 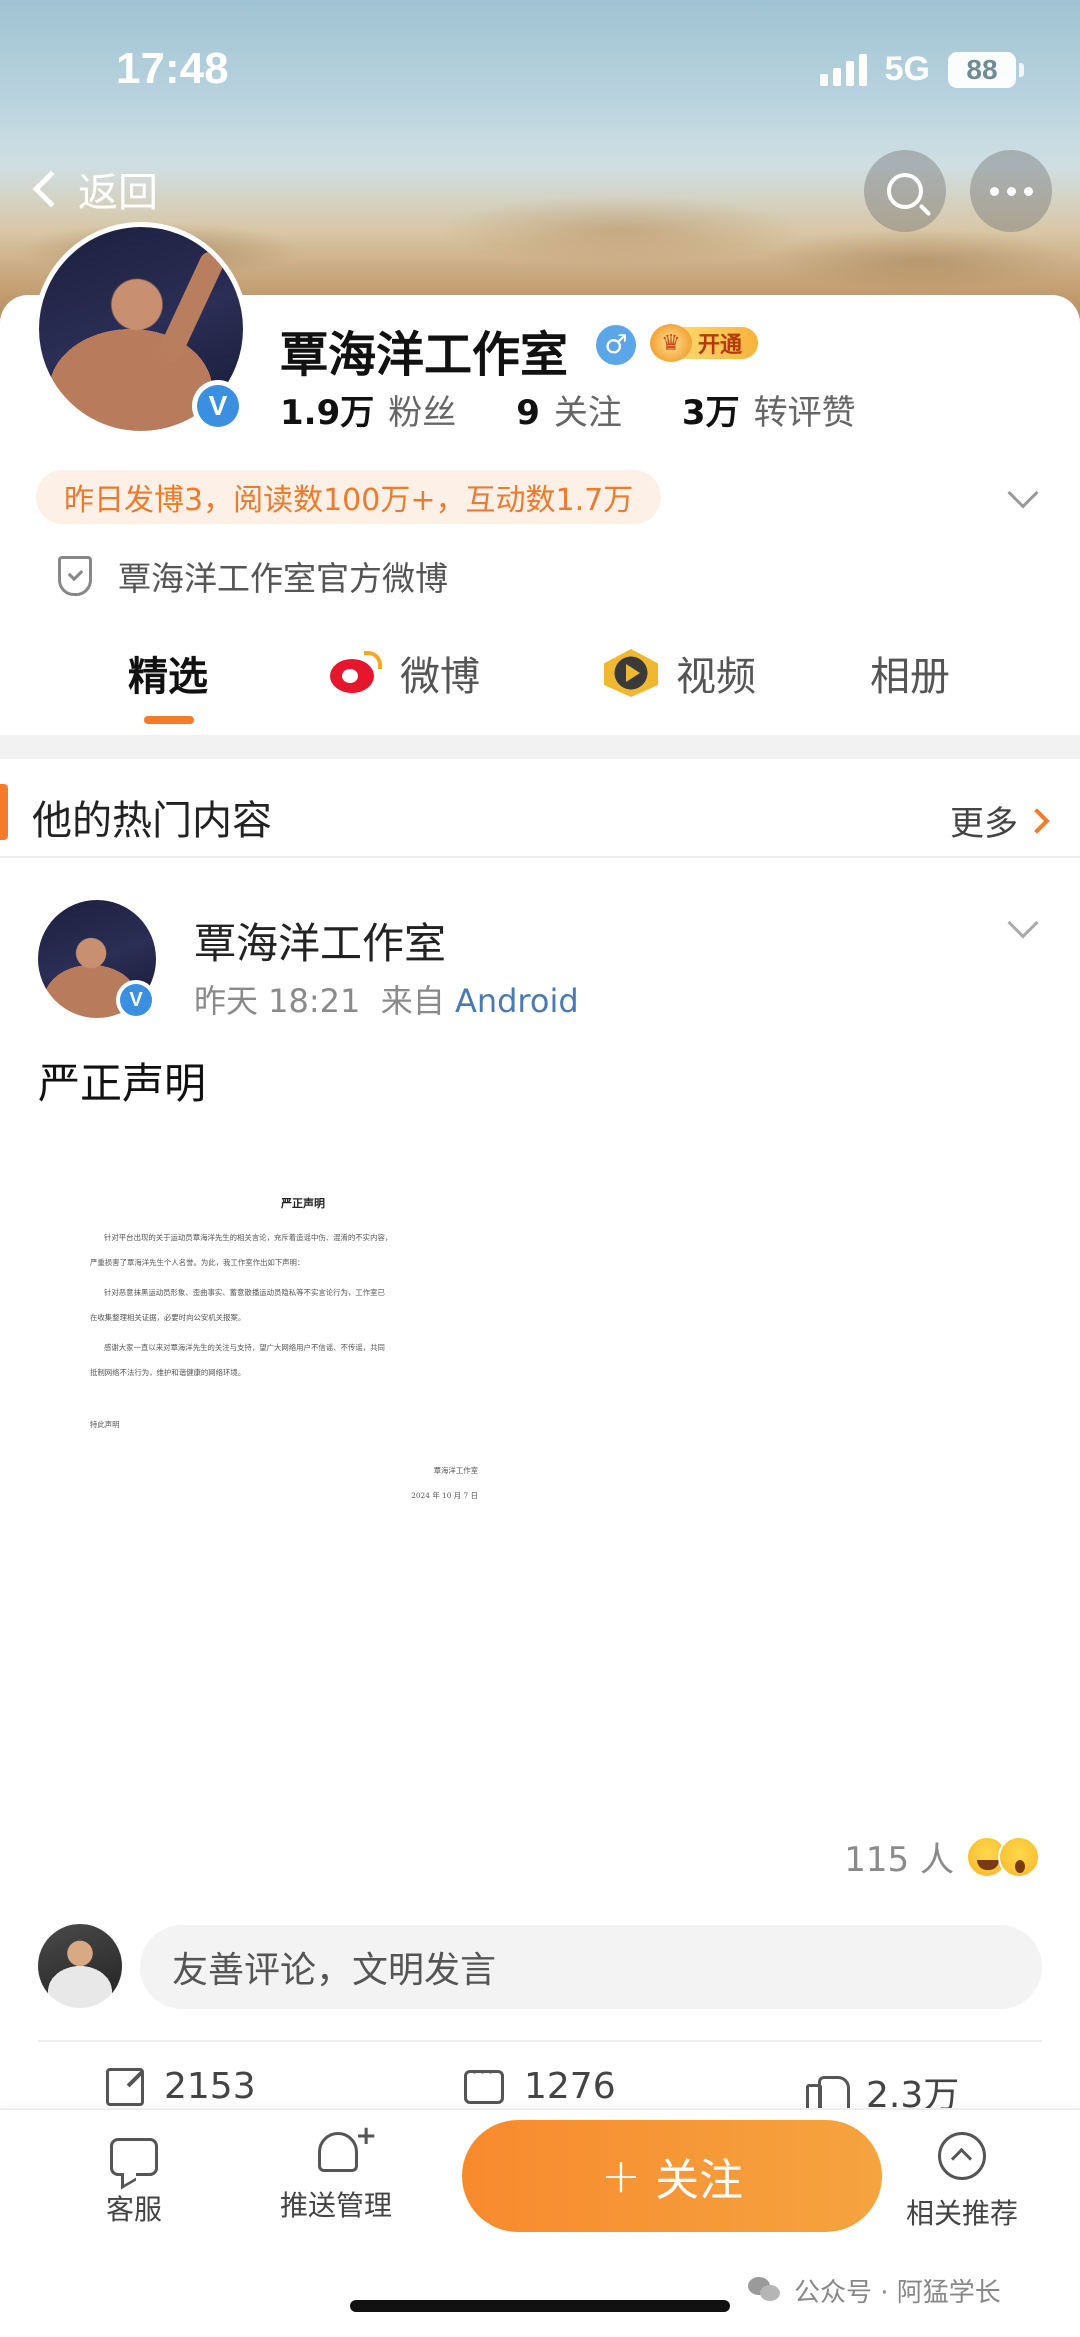 I want to click on share-count: 2153, so click(x=210, y=2086).